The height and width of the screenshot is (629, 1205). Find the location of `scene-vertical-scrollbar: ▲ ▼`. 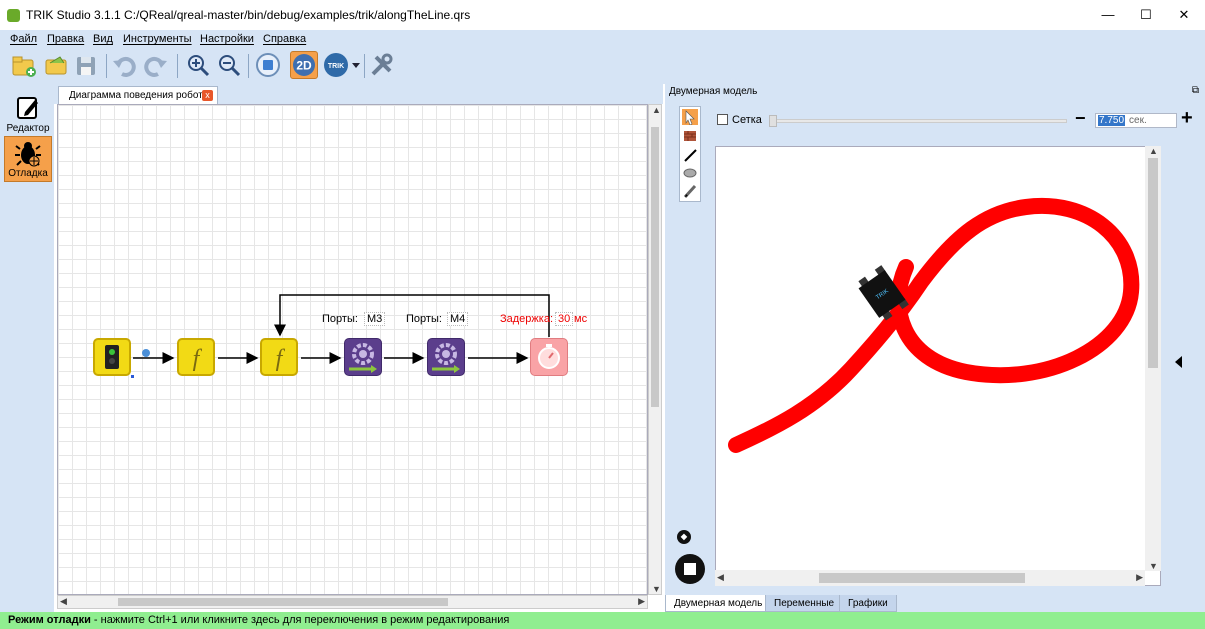

scene-vertical-scrollbar: ▲ ▼ is located at coordinates (1153, 358).